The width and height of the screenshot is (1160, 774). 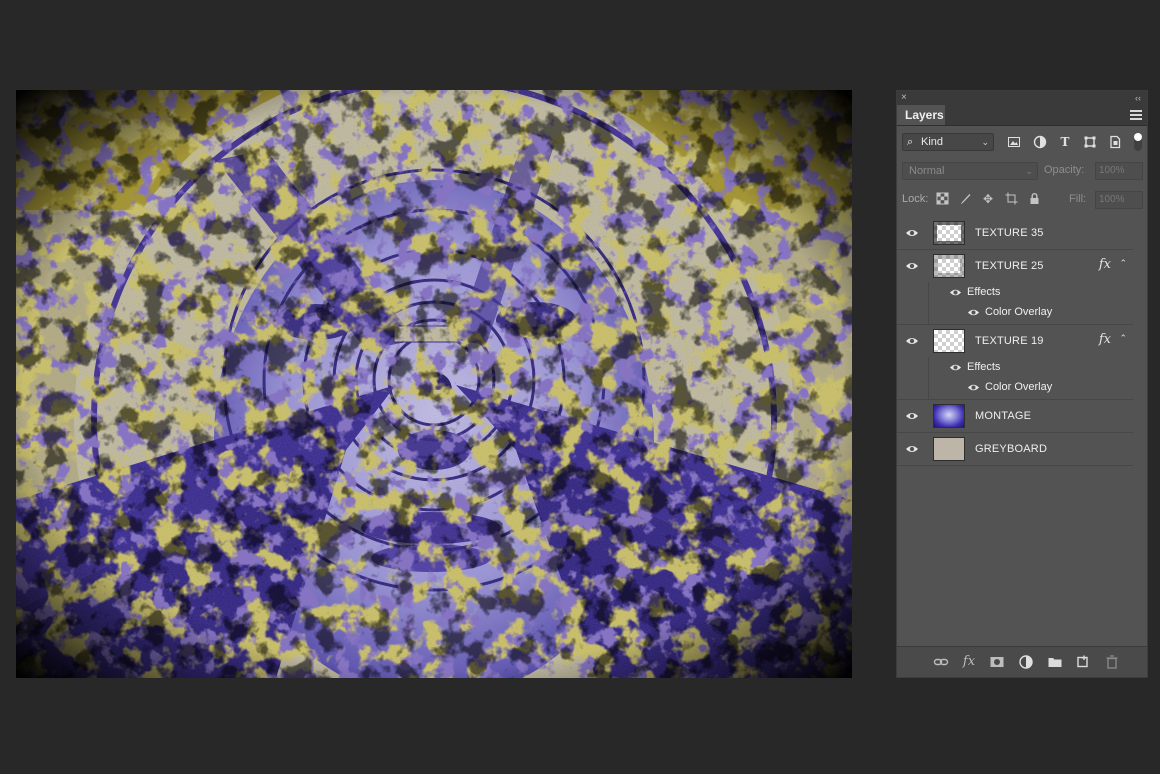 What do you see at coordinates (1065, 142) in the screenshot?
I see `type-filter-icon: T` at bounding box center [1065, 142].